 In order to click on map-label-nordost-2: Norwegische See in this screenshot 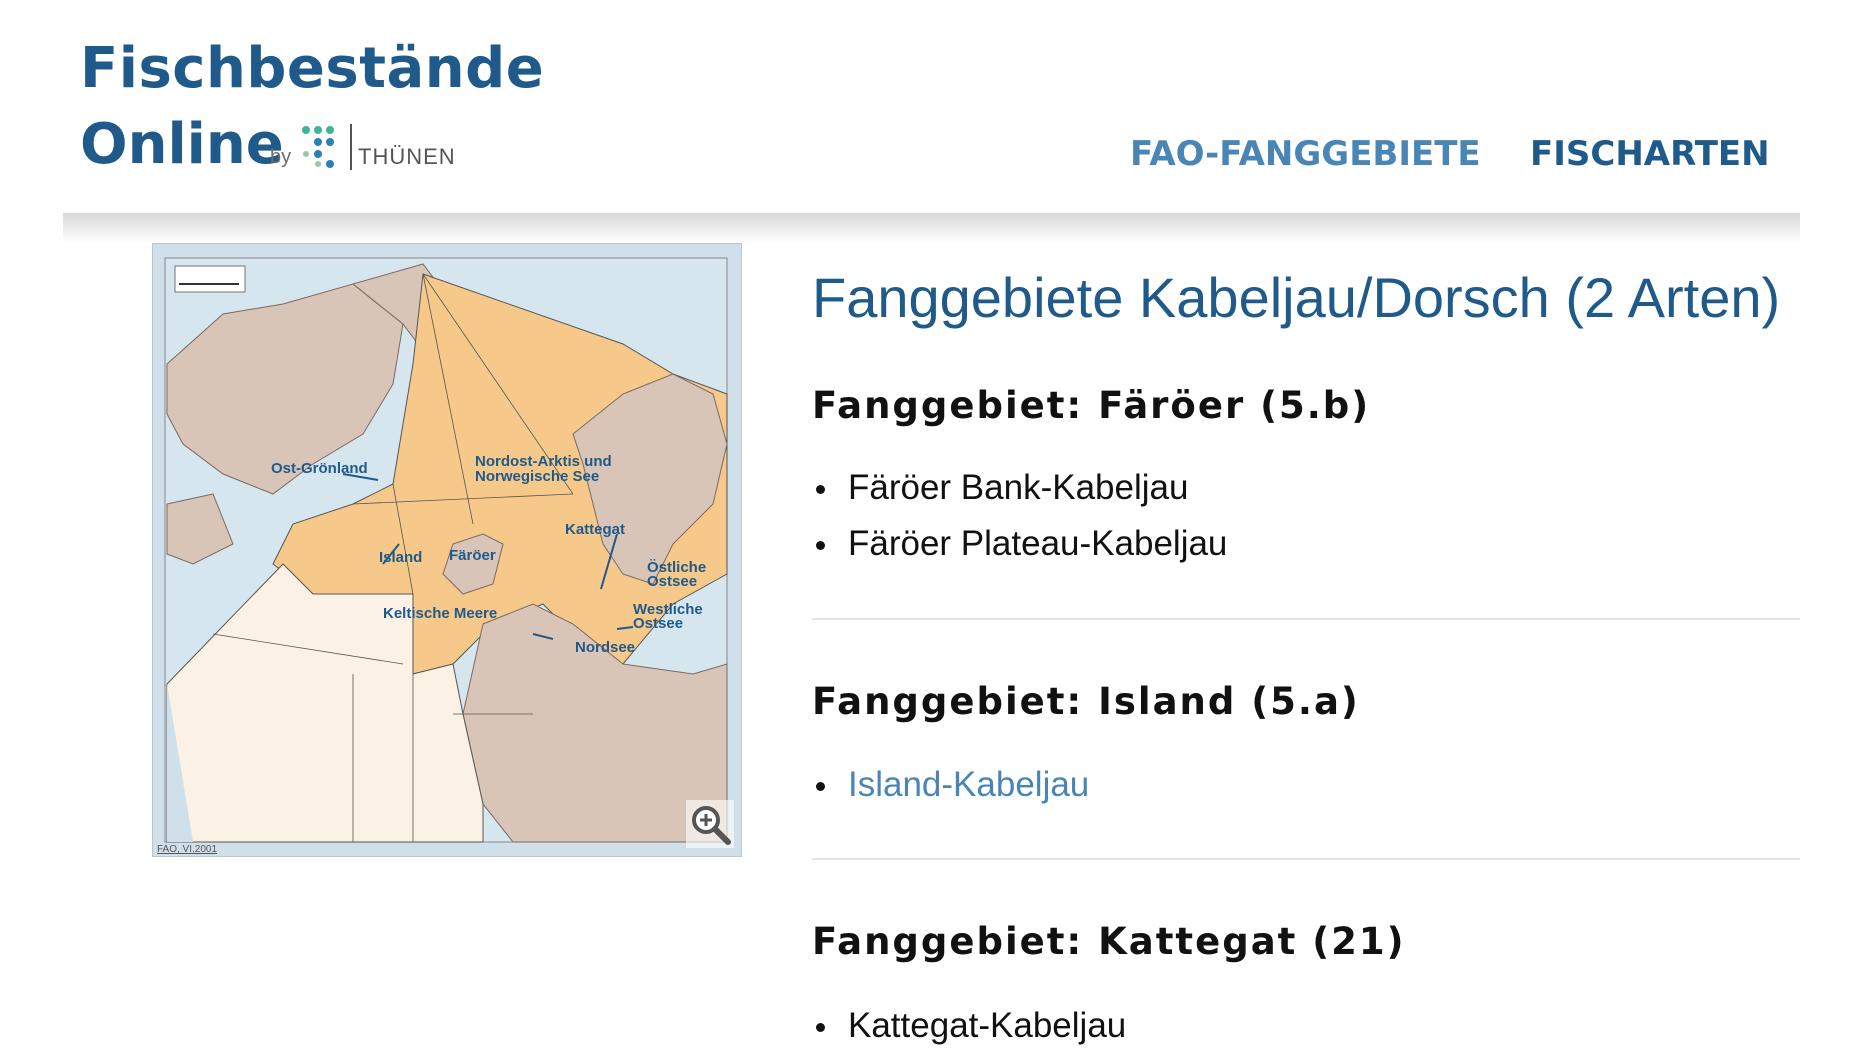, I will do `click(537, 476)`.